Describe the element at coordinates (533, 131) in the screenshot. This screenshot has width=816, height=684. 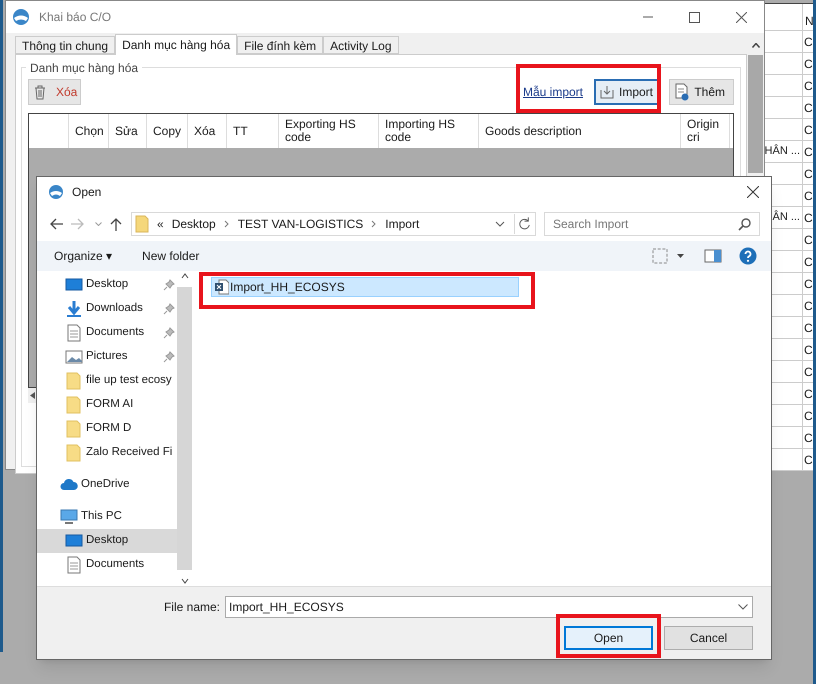
I see `column-header: Goods description` at that location.